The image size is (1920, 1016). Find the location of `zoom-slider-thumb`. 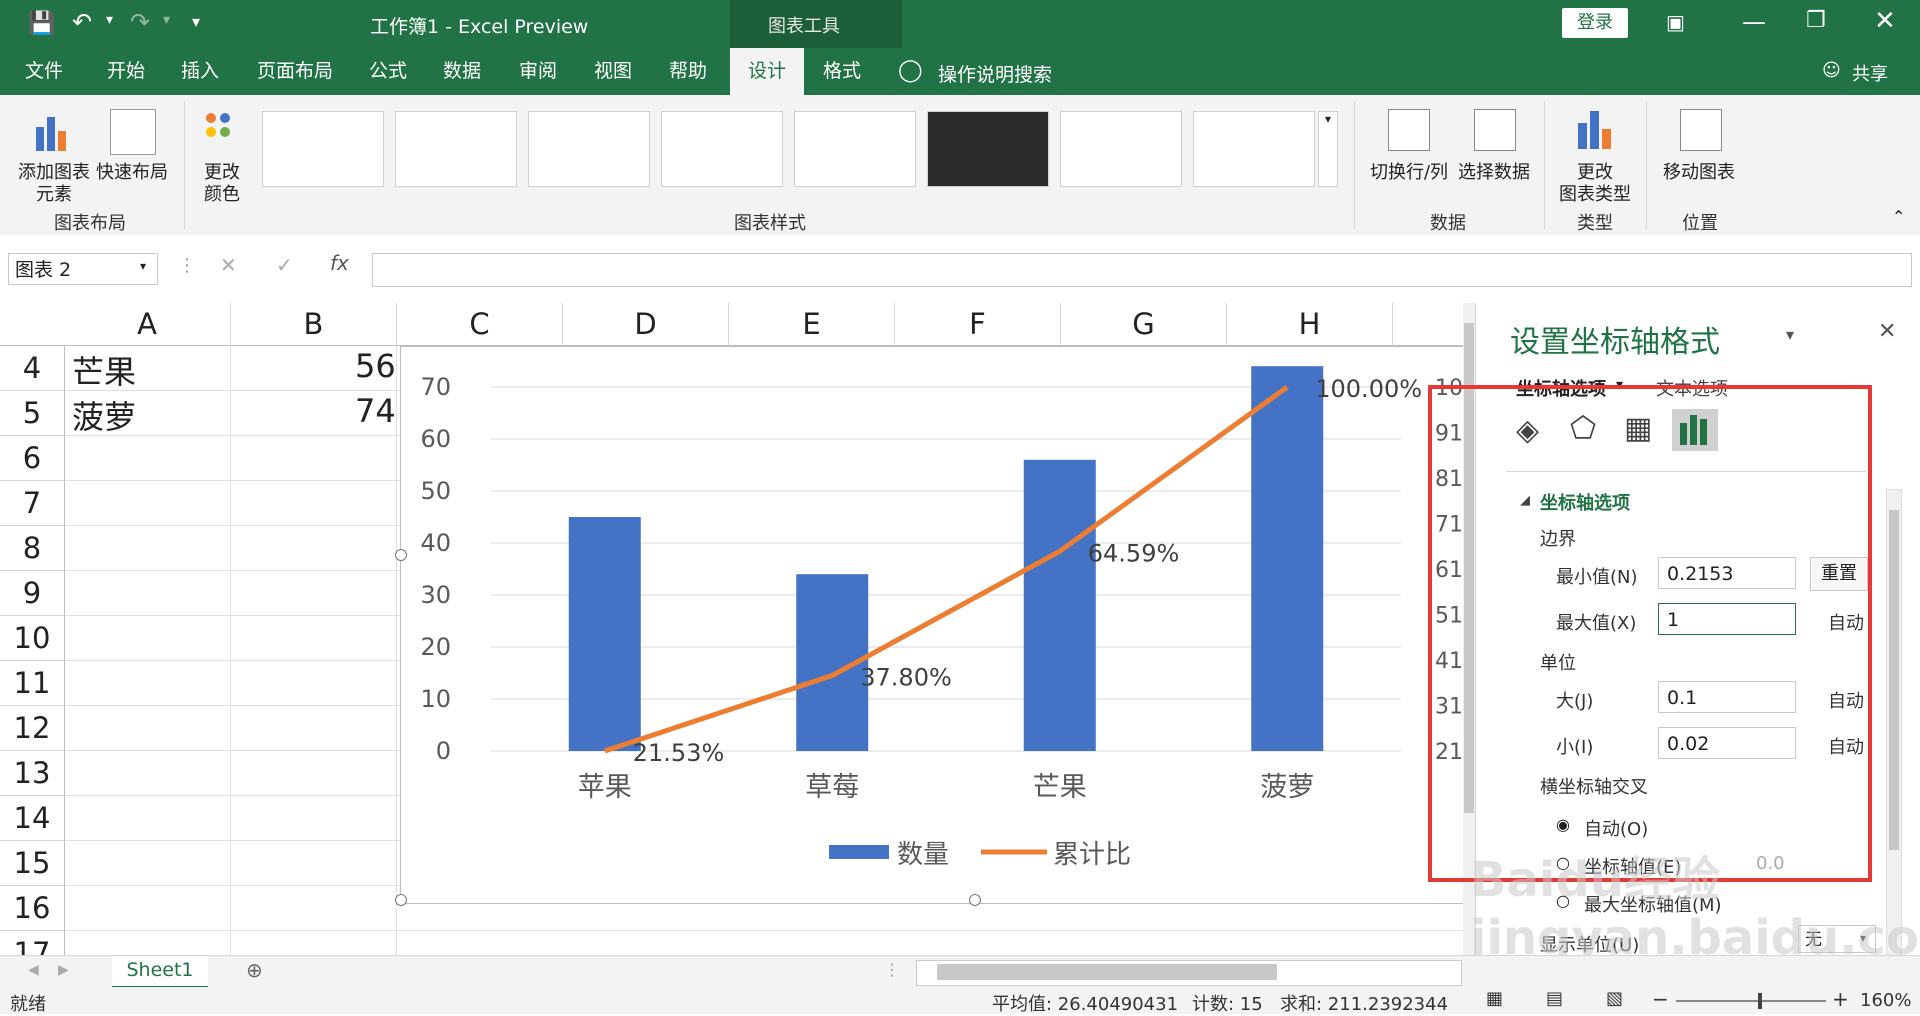

zoom-slider-thumb is located at coordinates (1760, 1001).